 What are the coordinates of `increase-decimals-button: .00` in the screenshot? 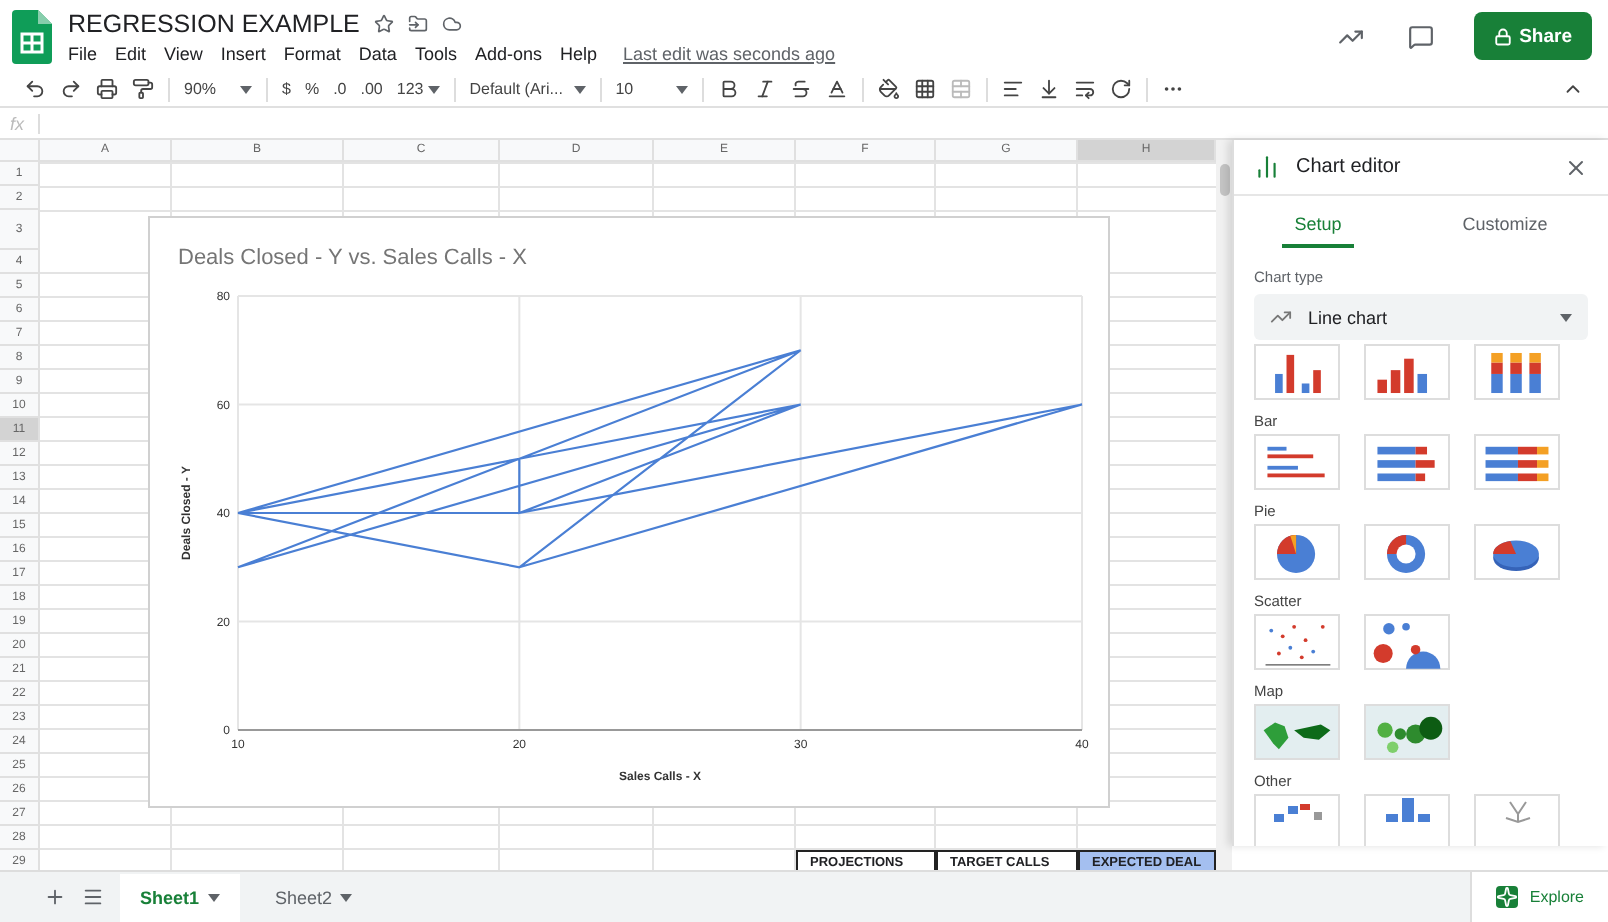 It's located at (371, 89).